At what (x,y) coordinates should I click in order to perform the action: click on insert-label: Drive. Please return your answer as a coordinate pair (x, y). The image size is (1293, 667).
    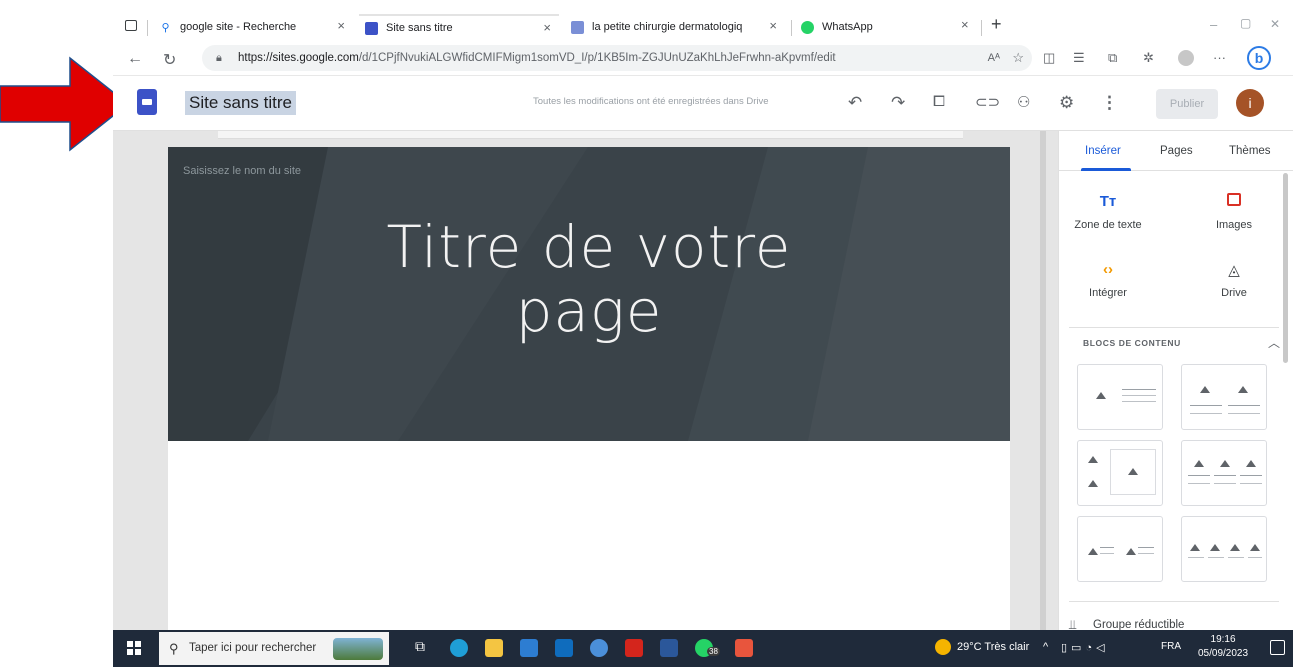
    Looking at the image, I should click on (1234, 293).